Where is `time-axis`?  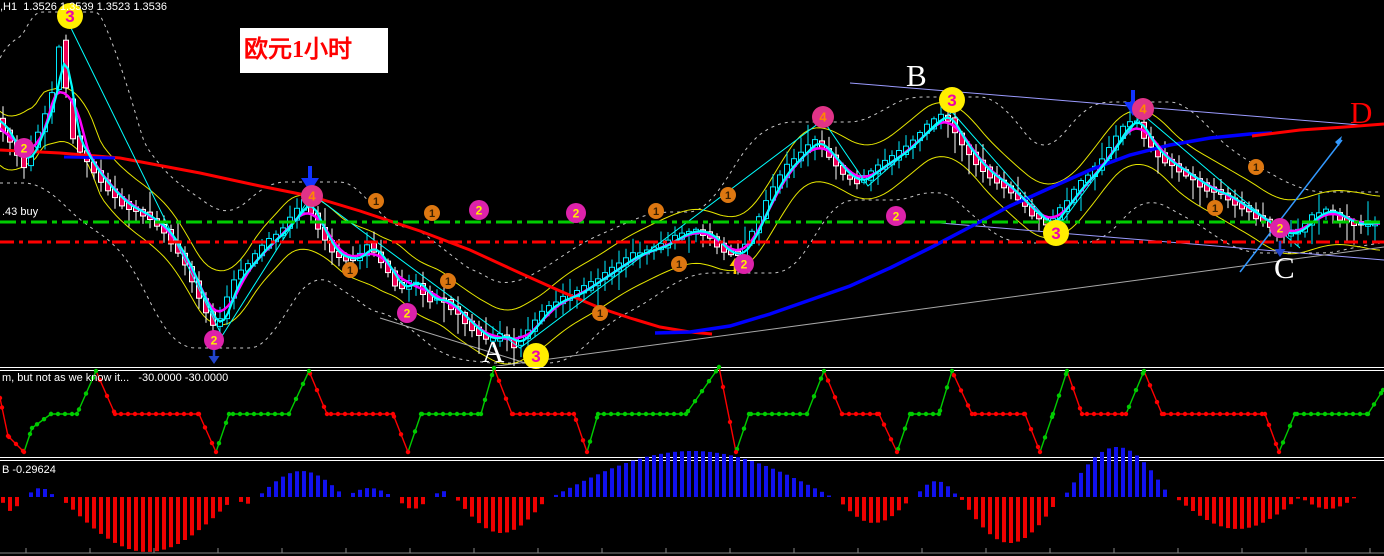 time-axis is located at coordinates (692, 551).